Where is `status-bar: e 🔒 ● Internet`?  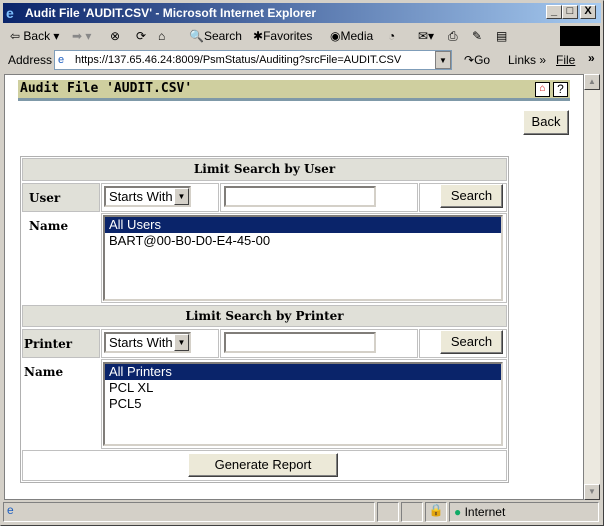 status-bar: e 🔒 ● Internet is located at coordinates (302, 512).